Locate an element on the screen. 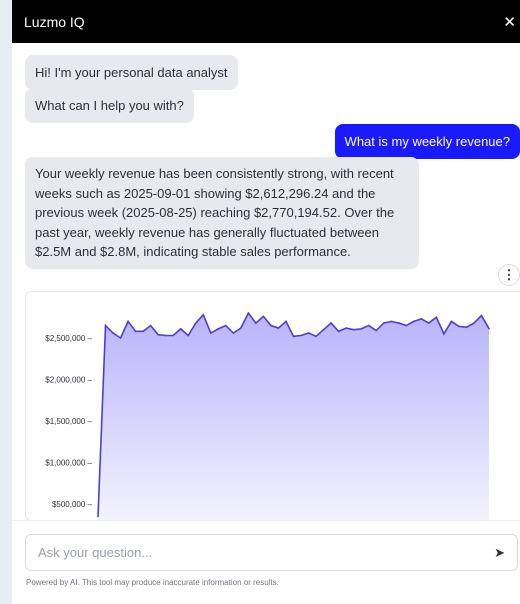 The height and width of the screenshot is (604, 520). user-message: What is my weekly revenue? is located at coordinates (427, 141).